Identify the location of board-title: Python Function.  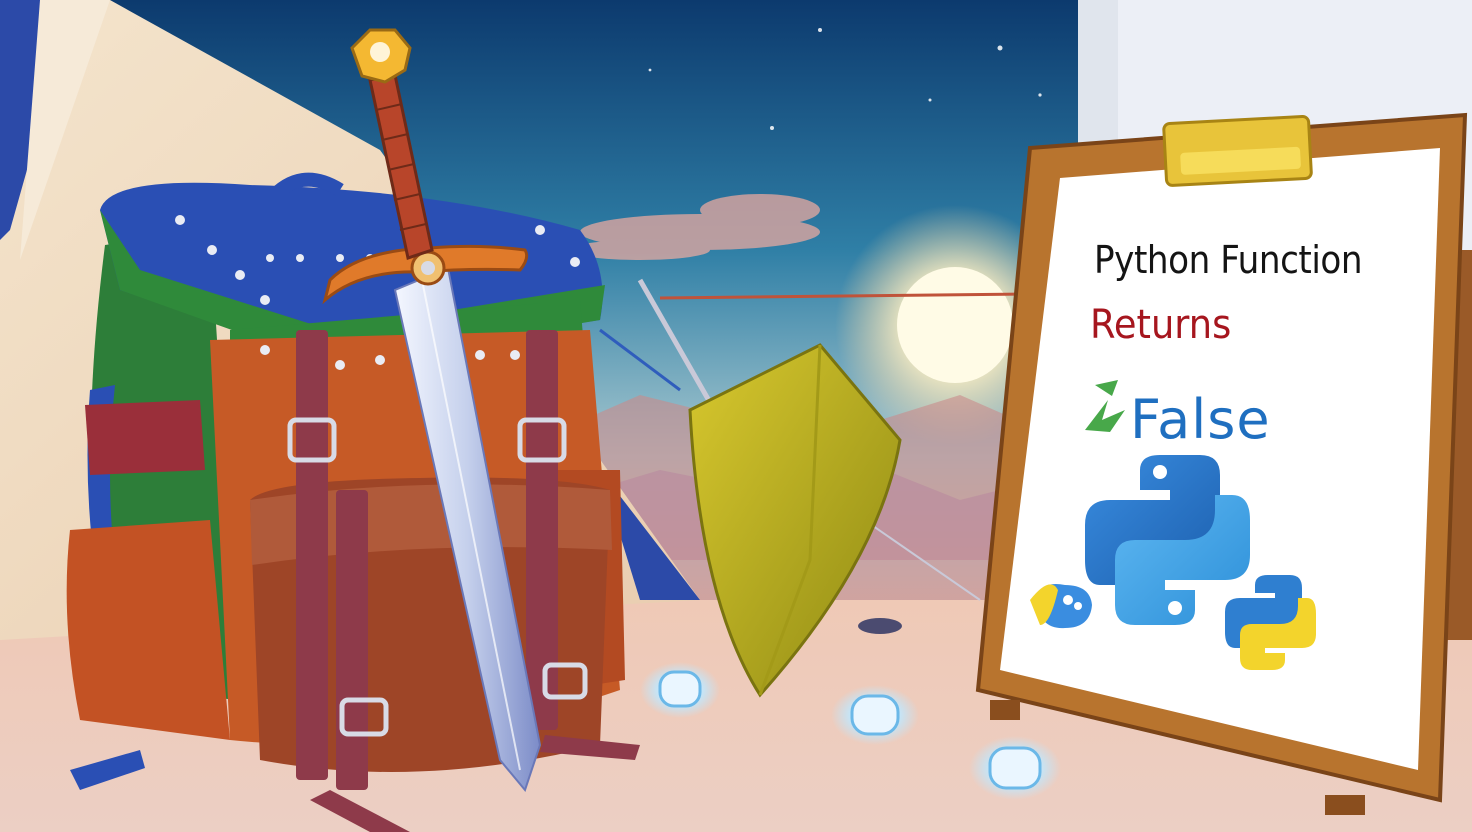
(1228, 260).